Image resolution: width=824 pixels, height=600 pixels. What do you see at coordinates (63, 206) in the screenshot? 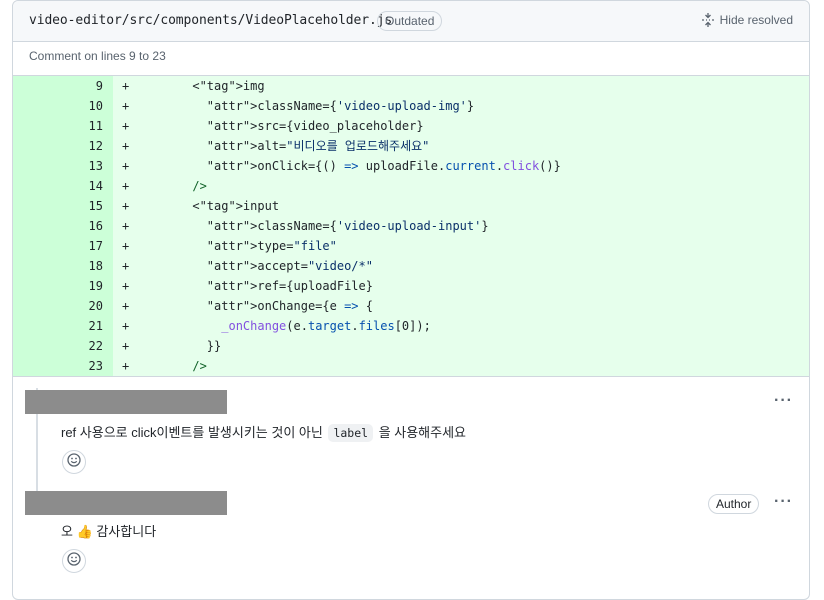
I see `line-number-cell: 15` at bounding box center [63, 206].